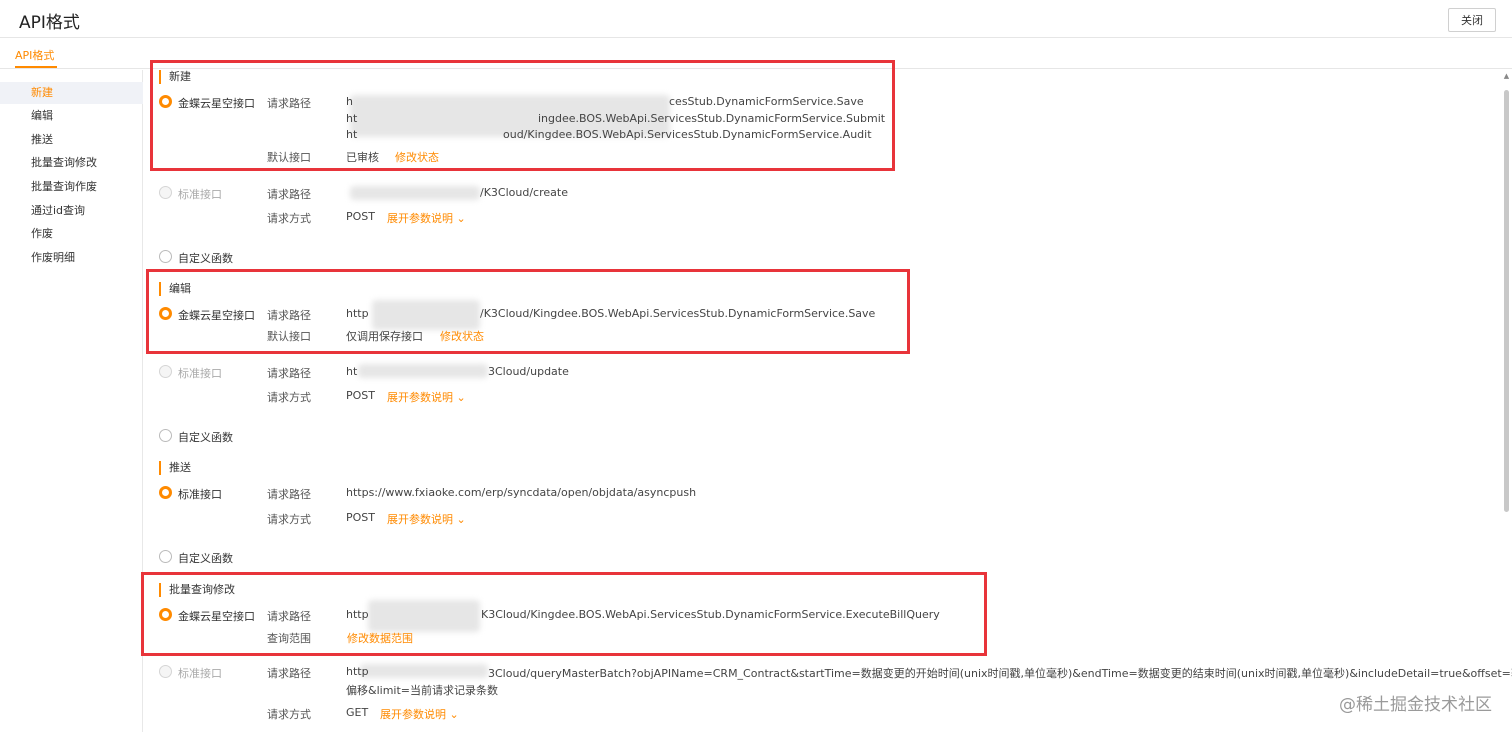 Image resolution: width=1512 pixels, height=732 pixels. I want to click on scrollbar: ▲, so click(1506, 402).